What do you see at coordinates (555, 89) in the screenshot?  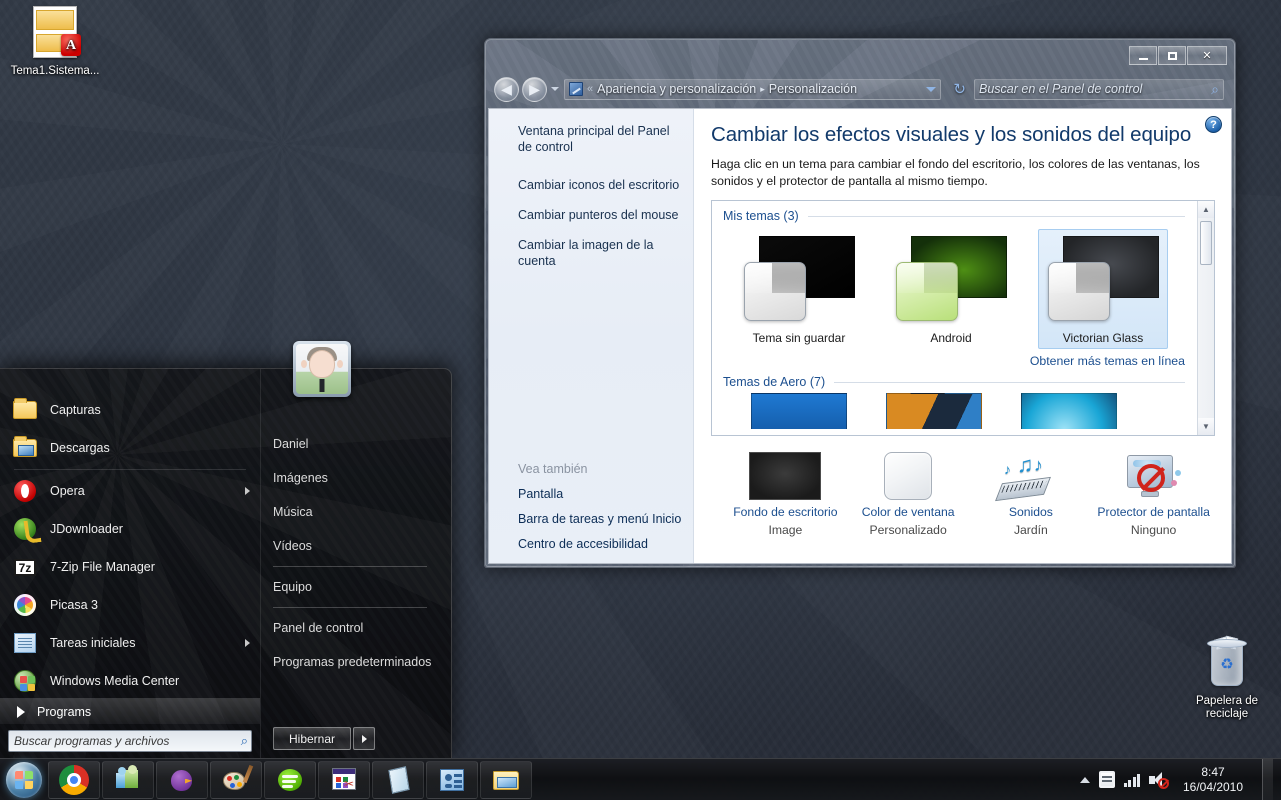 I see `recent-pages-dropdown-icon` at bounding box center [555, 89].